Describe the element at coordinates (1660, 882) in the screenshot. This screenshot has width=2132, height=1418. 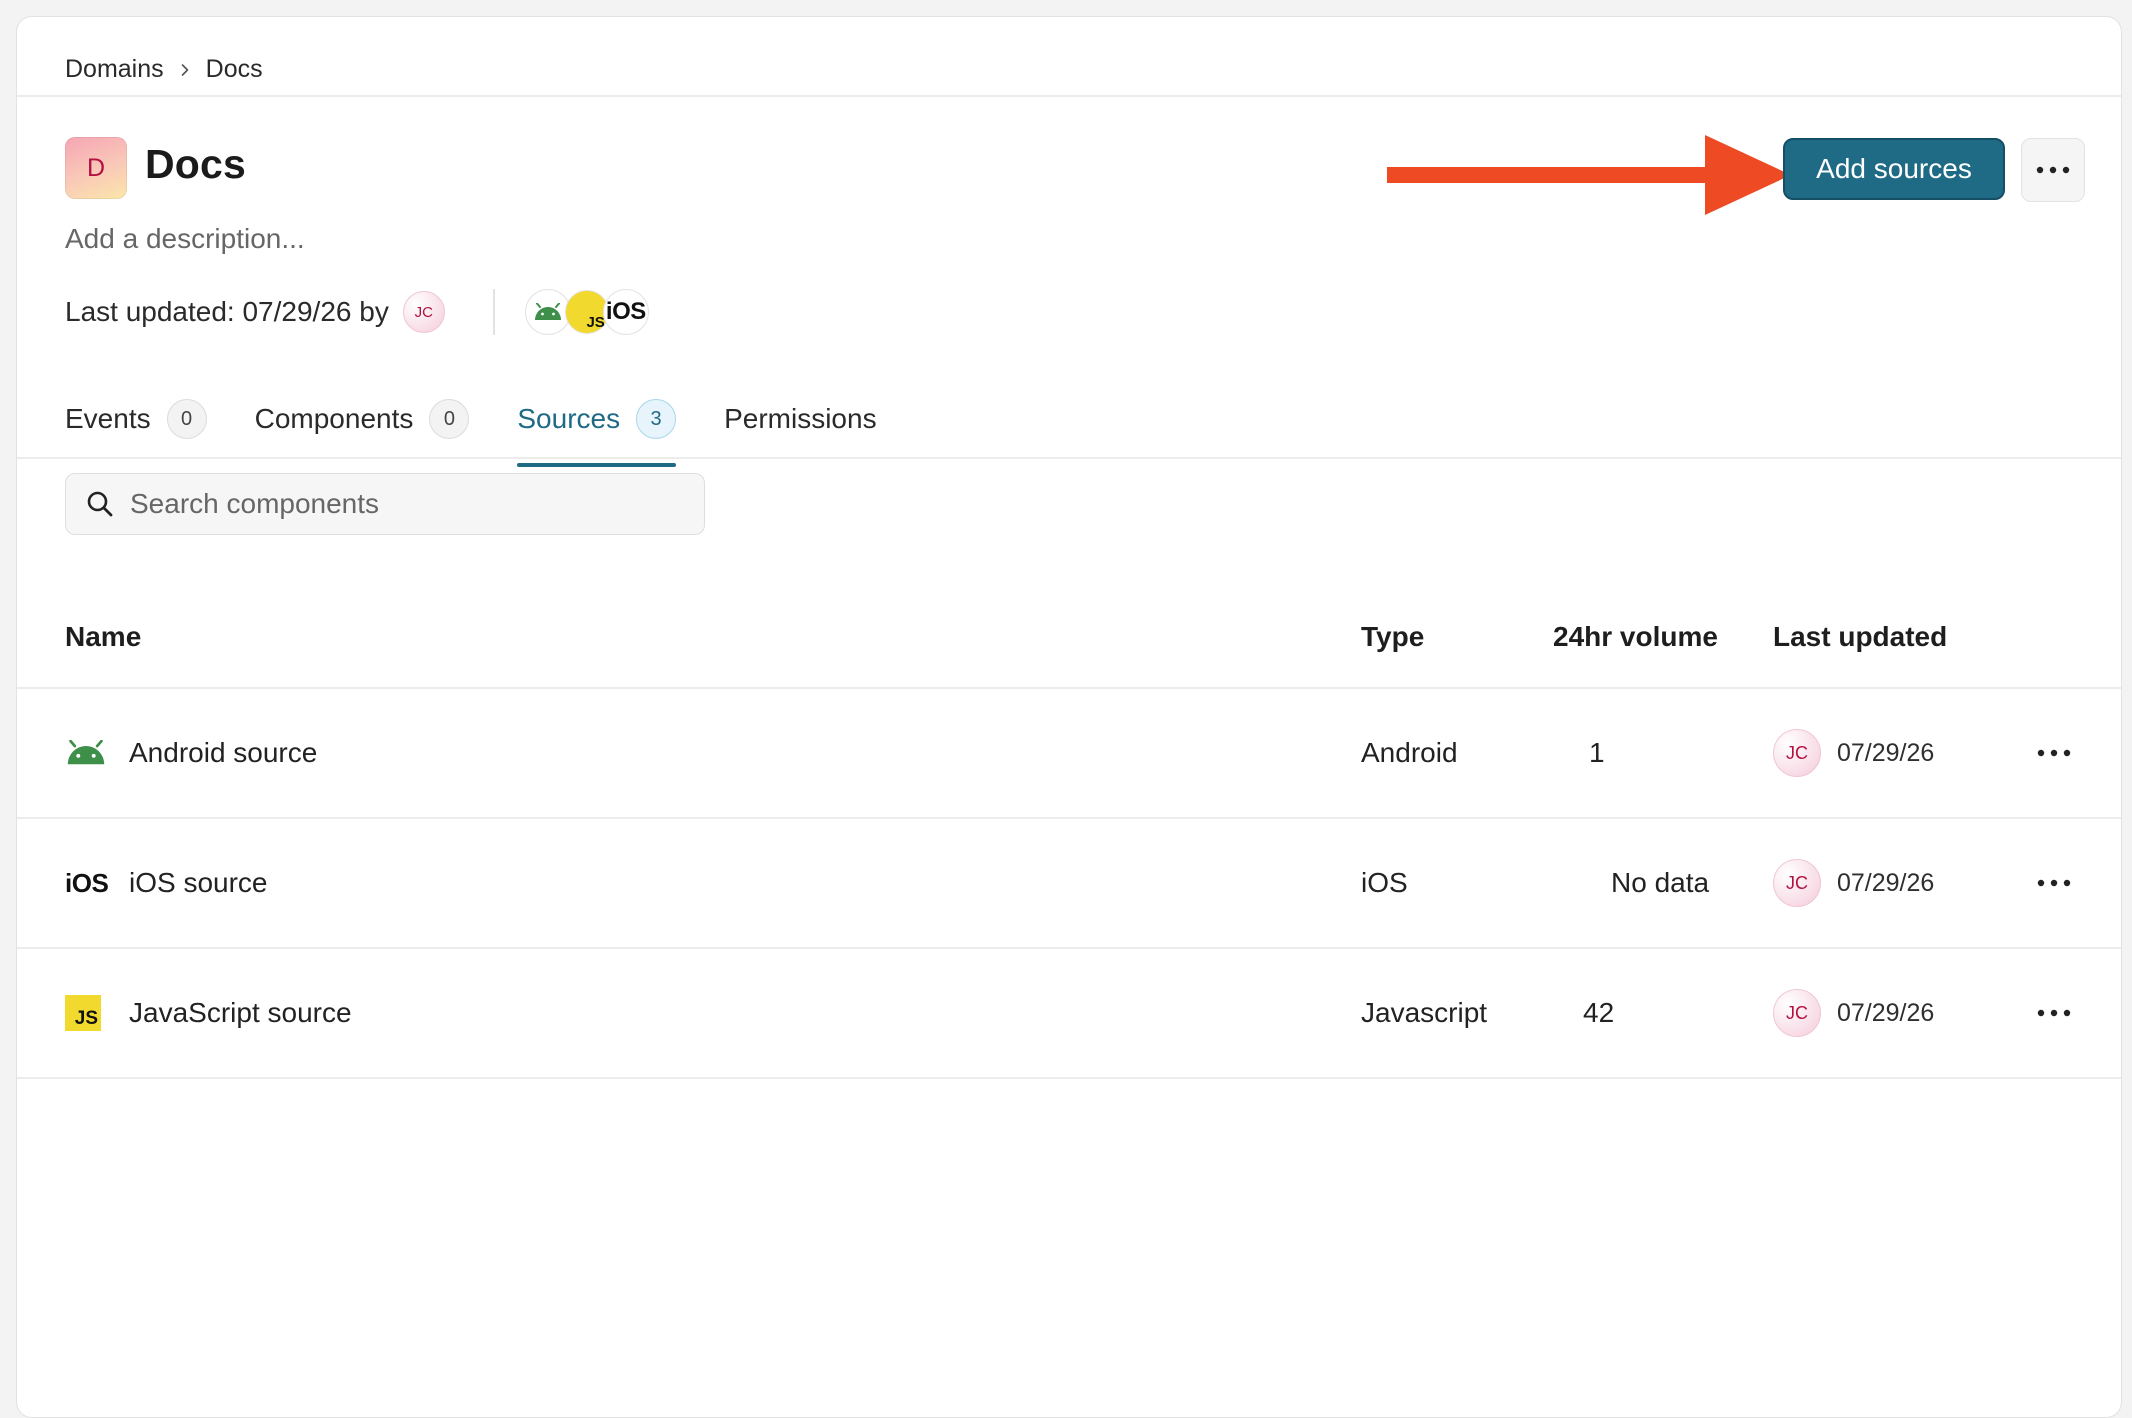
I see `source-volume: No data` at that location.